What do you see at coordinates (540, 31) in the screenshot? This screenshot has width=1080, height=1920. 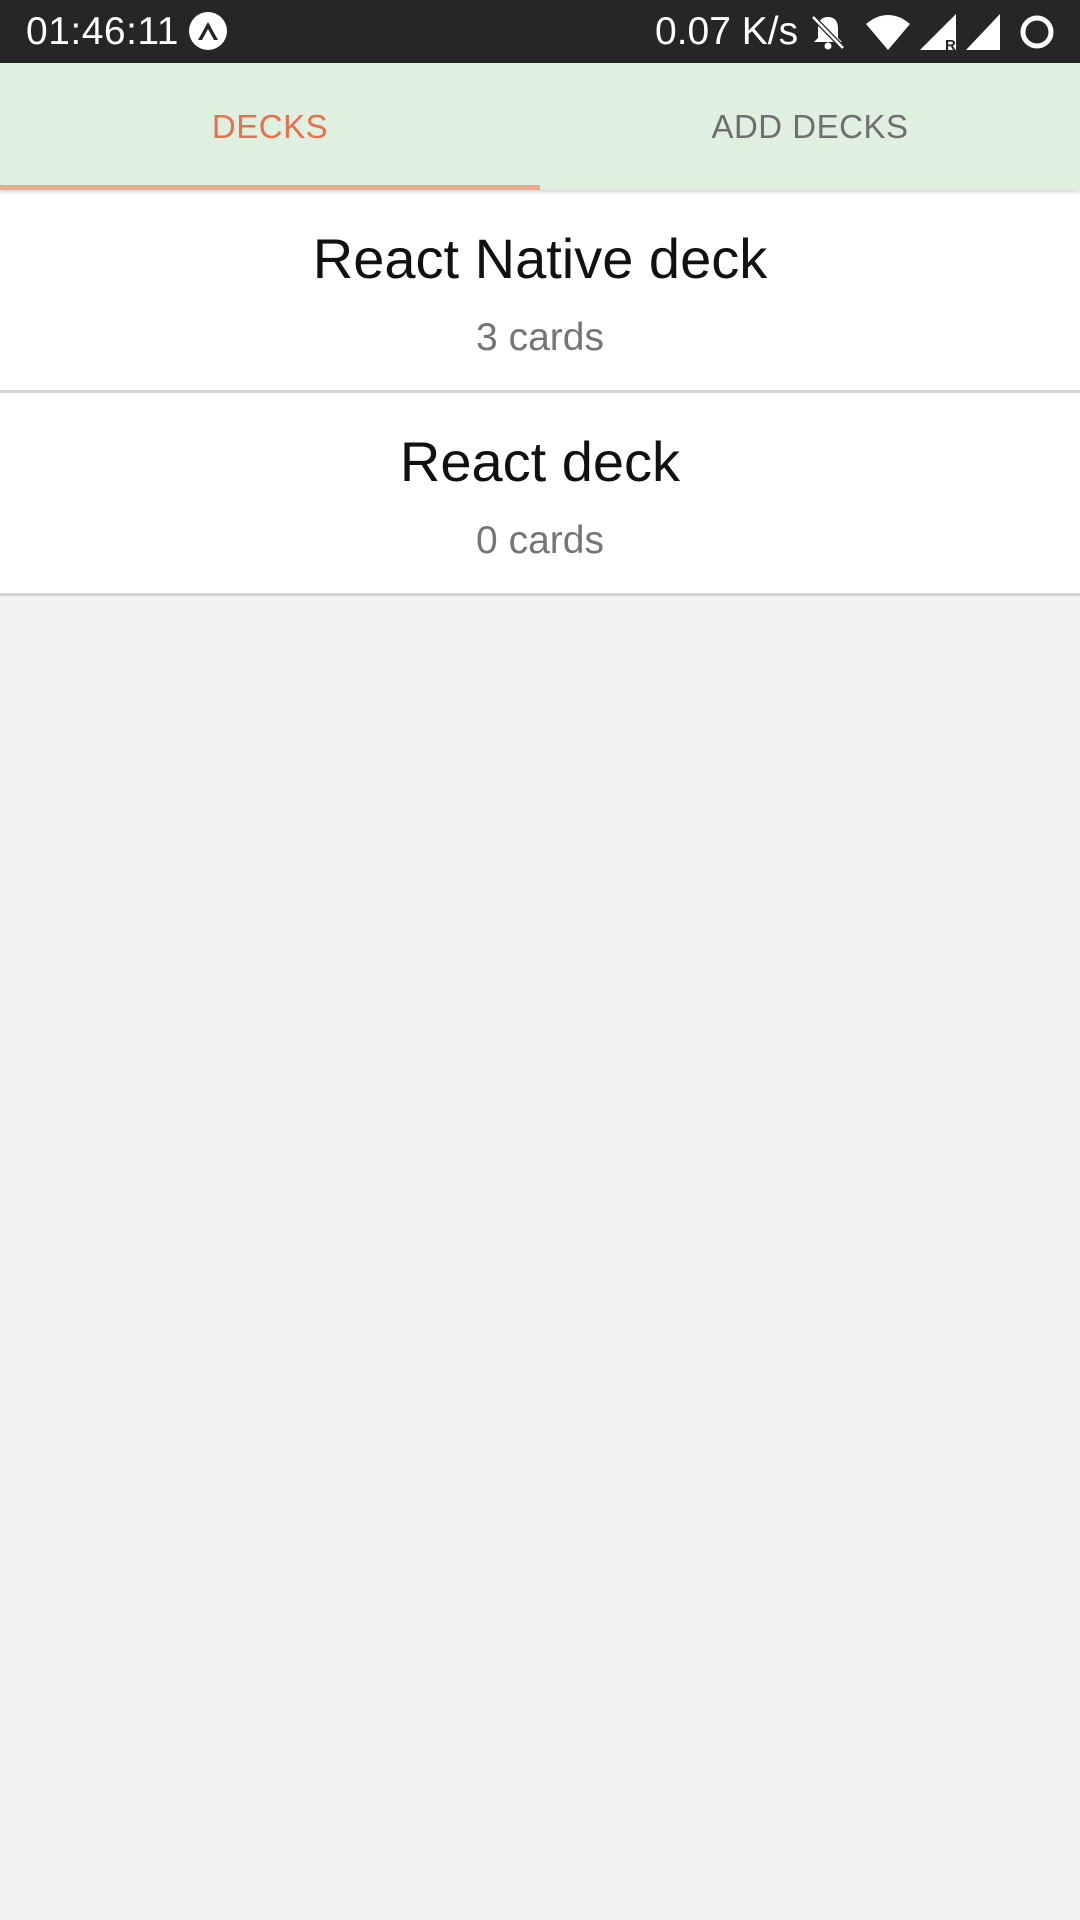 I see `status-bar: 01:46:11 0.07 K/s R` at bounding box center [540, 31].